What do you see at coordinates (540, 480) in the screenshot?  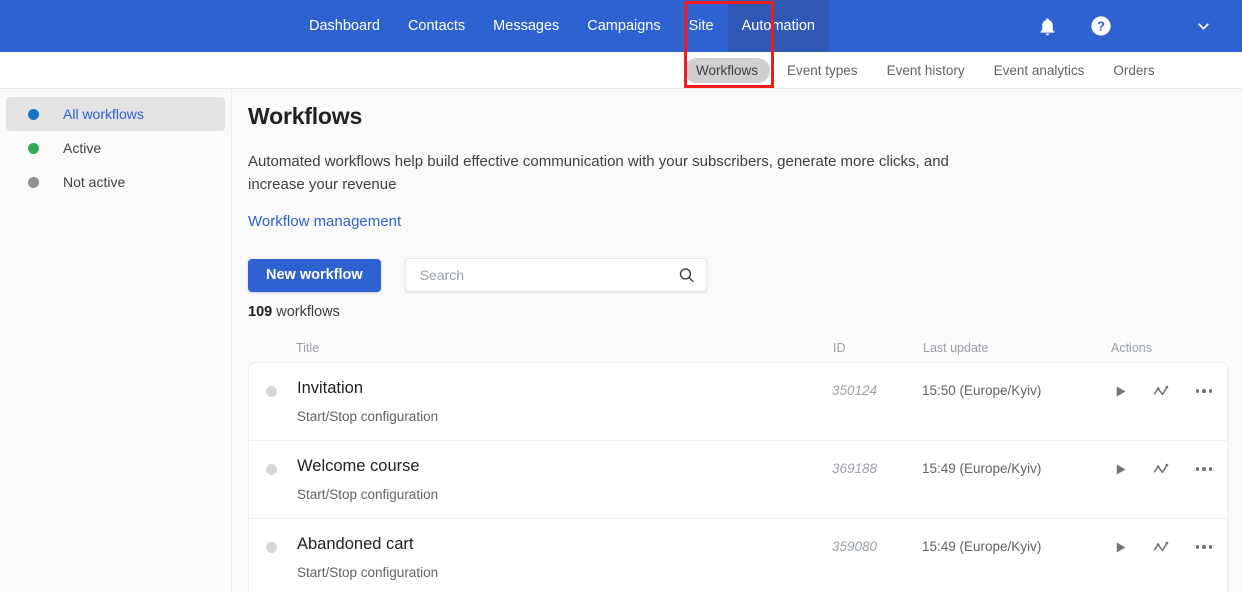 I see `row-title-cell: Welcome course Start/Stop configuration` at bounding box center [540, 480].